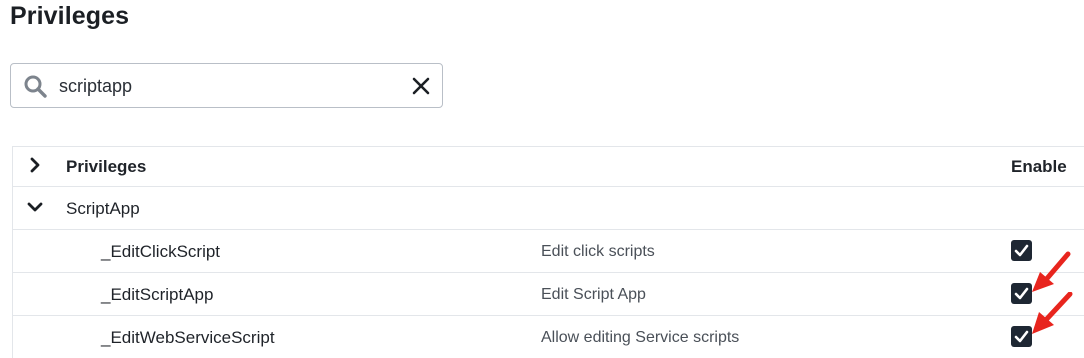  I want to click on close-icon, so click(421, 86).